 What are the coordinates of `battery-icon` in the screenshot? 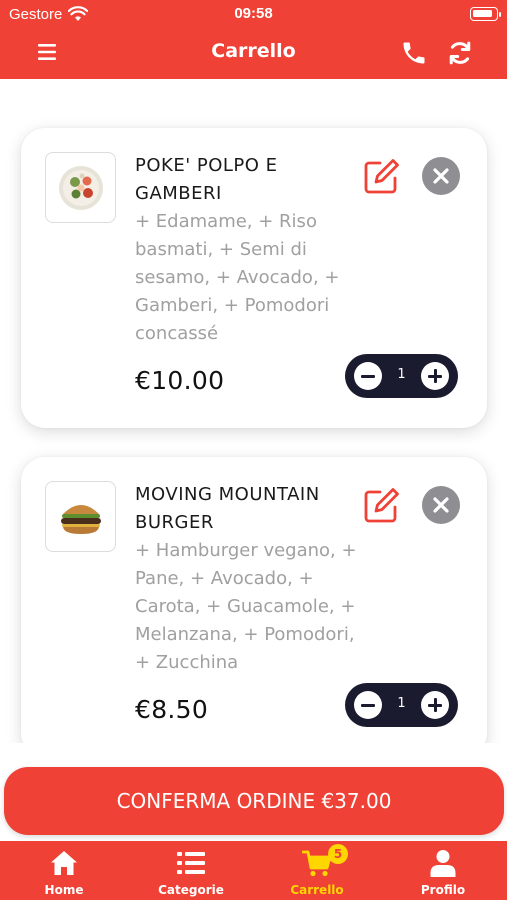 It's located at (485, 14).